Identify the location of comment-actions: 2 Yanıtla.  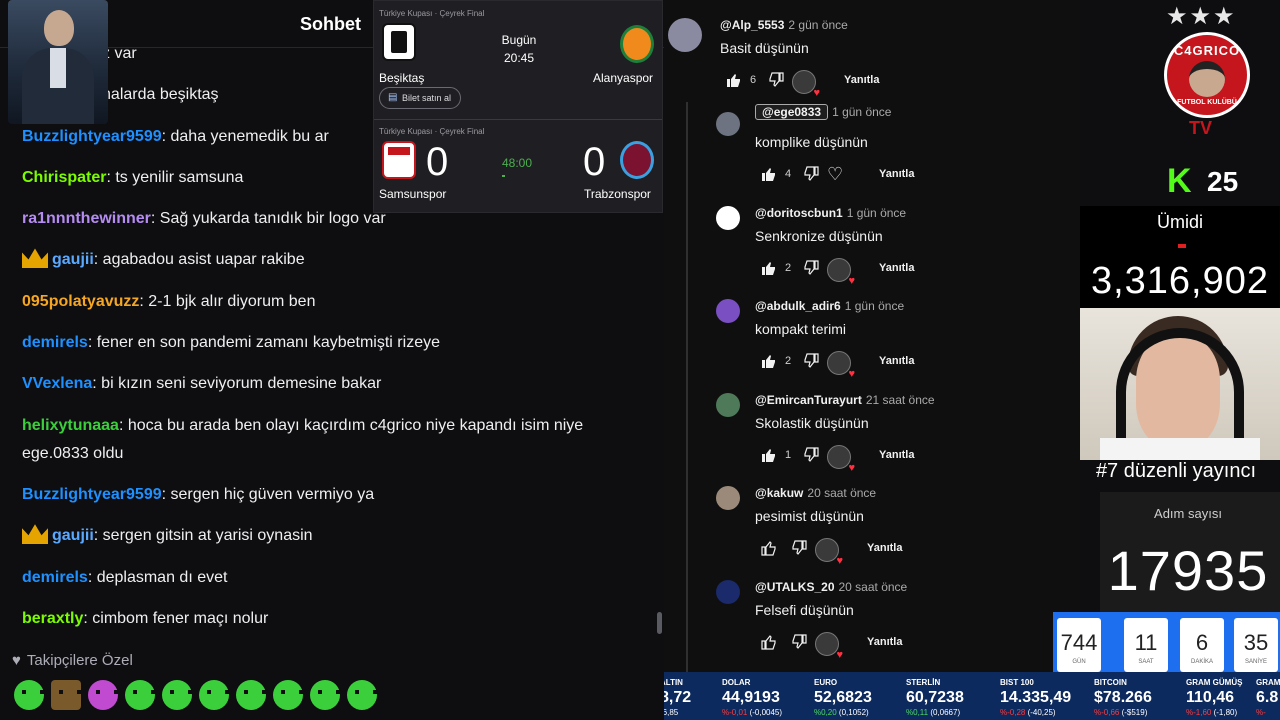
(911, 365).